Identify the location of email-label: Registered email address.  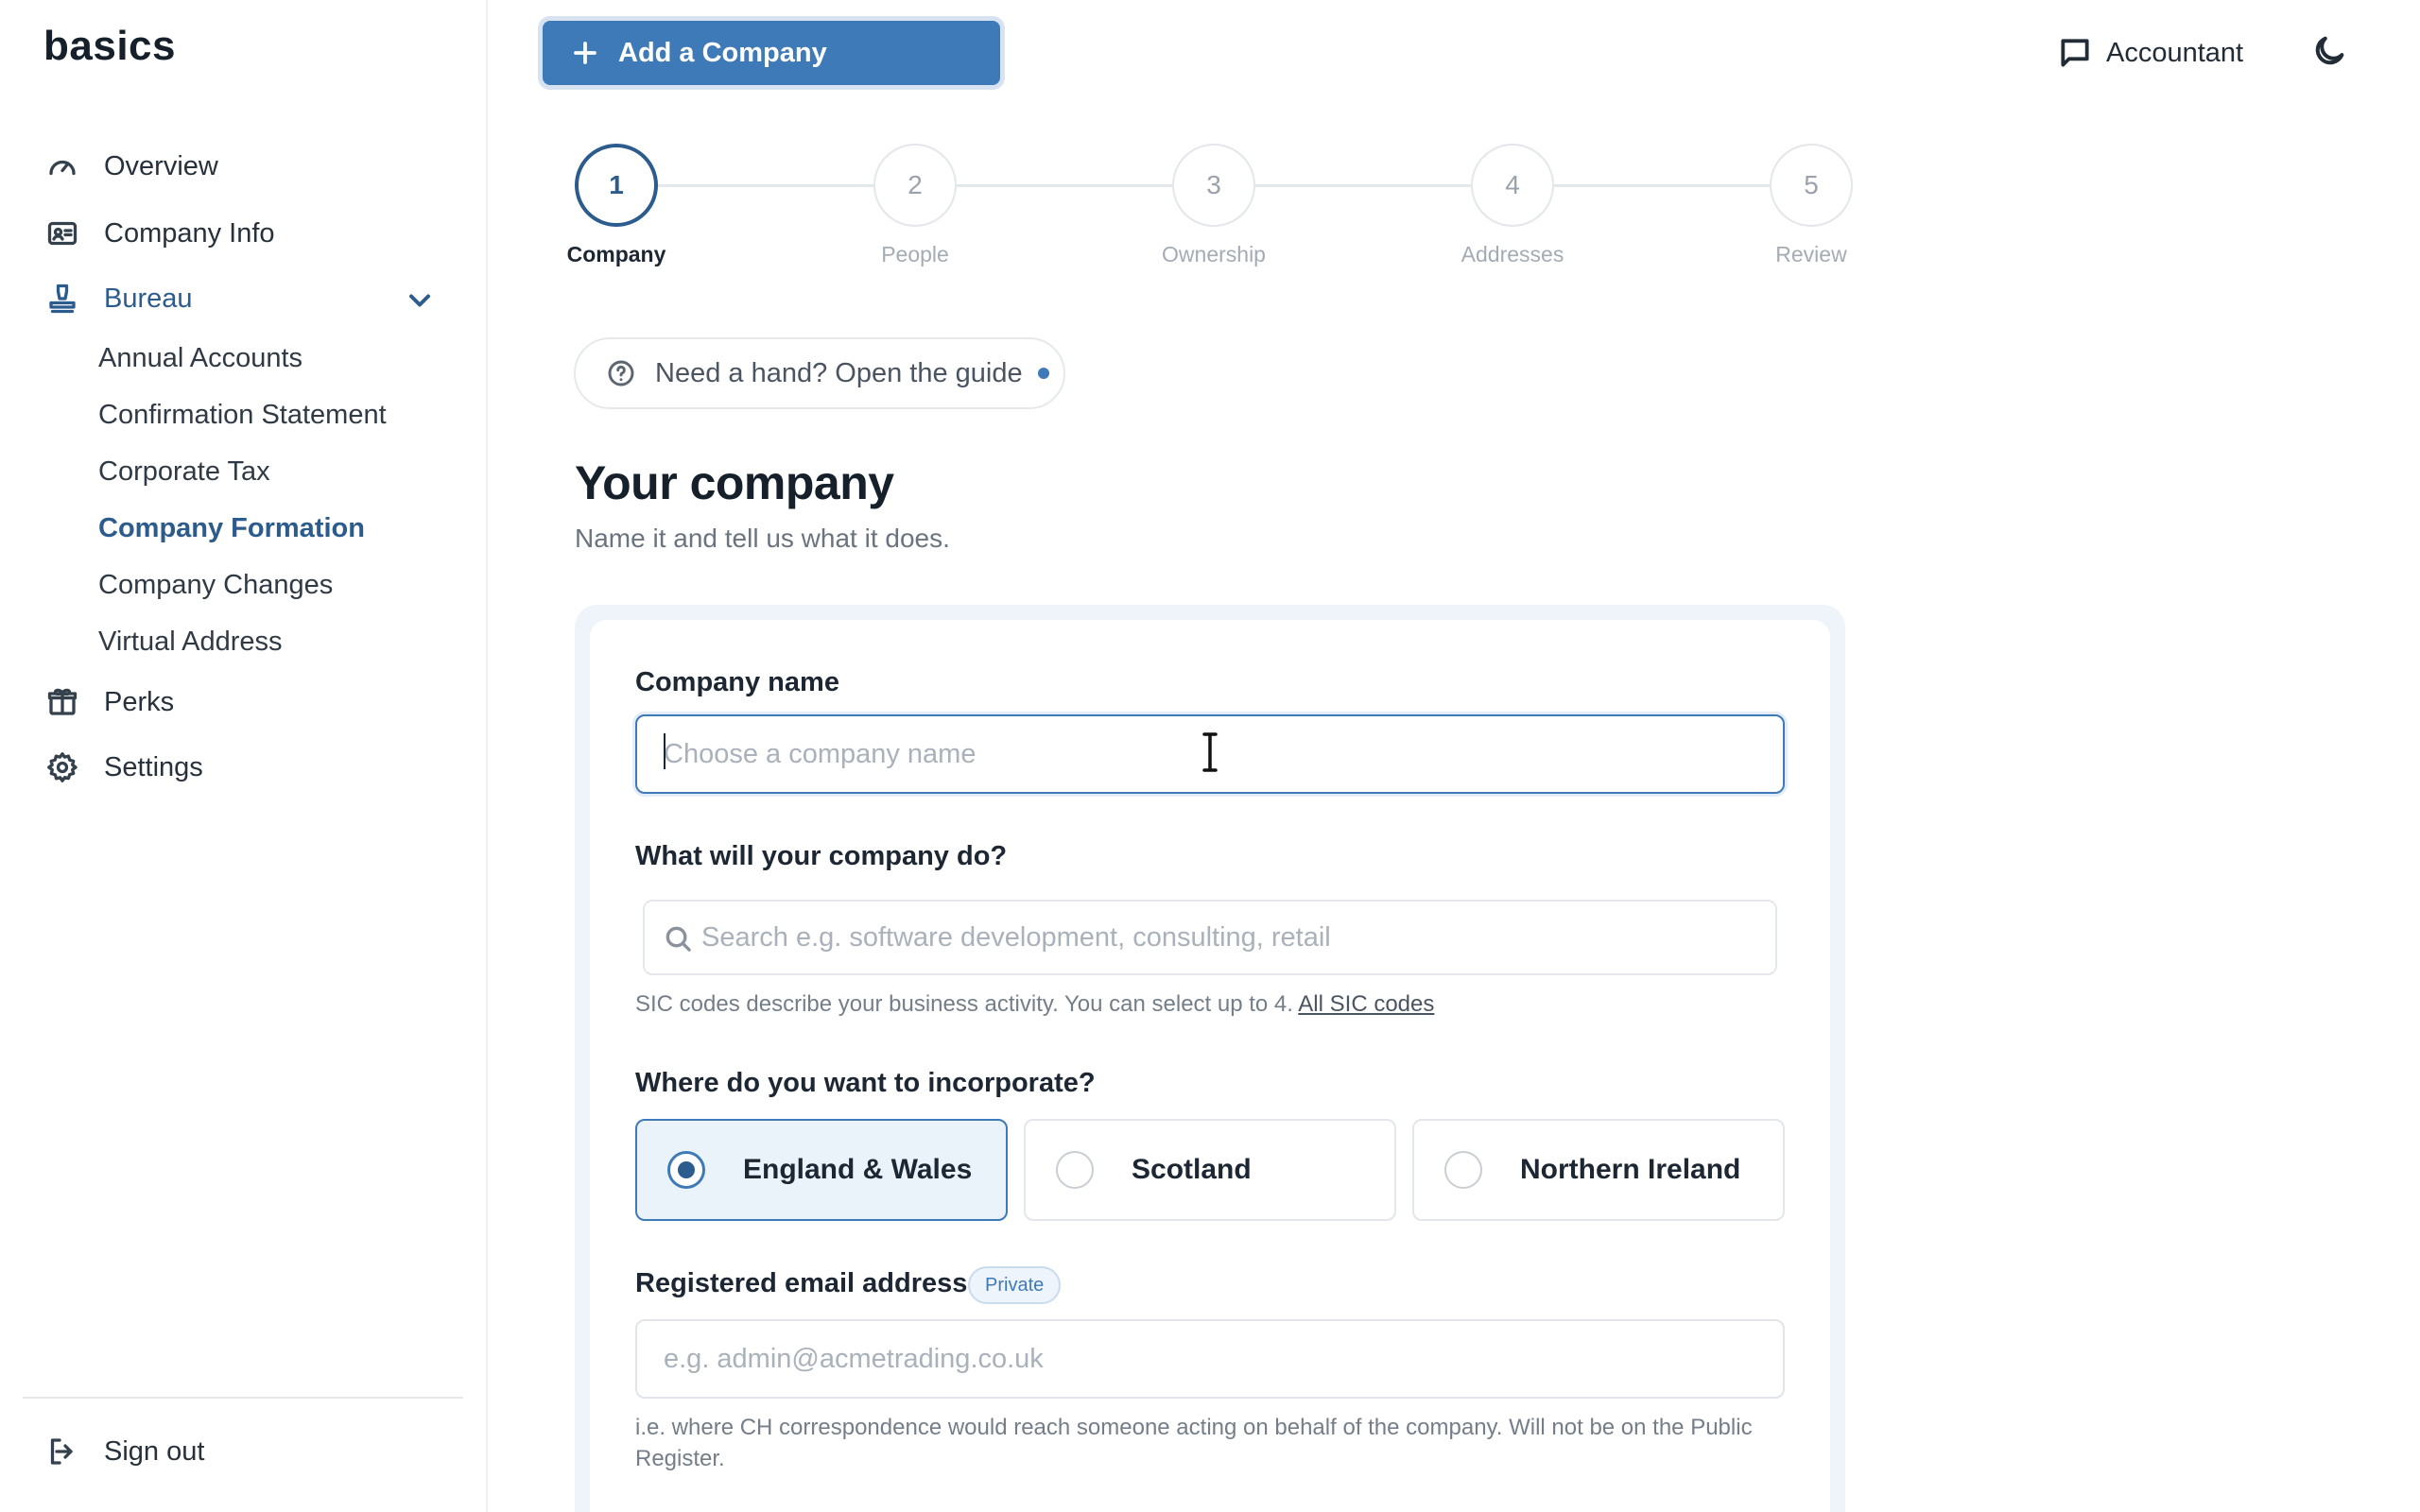
(801, 1283).